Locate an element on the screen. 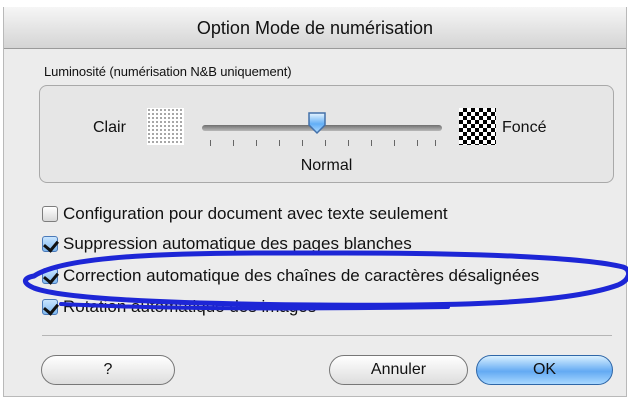 Image resolution: width=628 pixels, height=401 pixels. auto-rotate-label: Rotation automatique des images is located at coordinates (190, 306).